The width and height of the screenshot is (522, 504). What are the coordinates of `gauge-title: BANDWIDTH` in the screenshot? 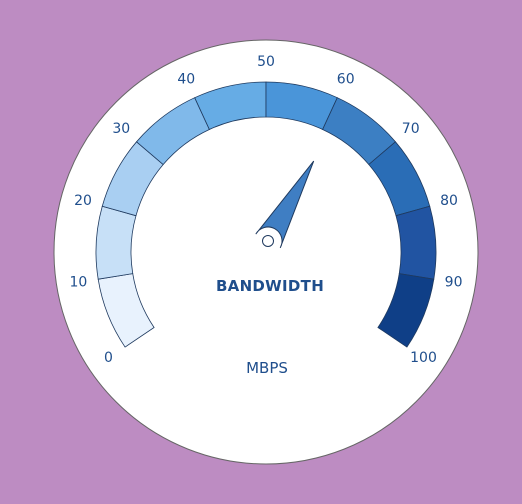 It's located at (270, 286).